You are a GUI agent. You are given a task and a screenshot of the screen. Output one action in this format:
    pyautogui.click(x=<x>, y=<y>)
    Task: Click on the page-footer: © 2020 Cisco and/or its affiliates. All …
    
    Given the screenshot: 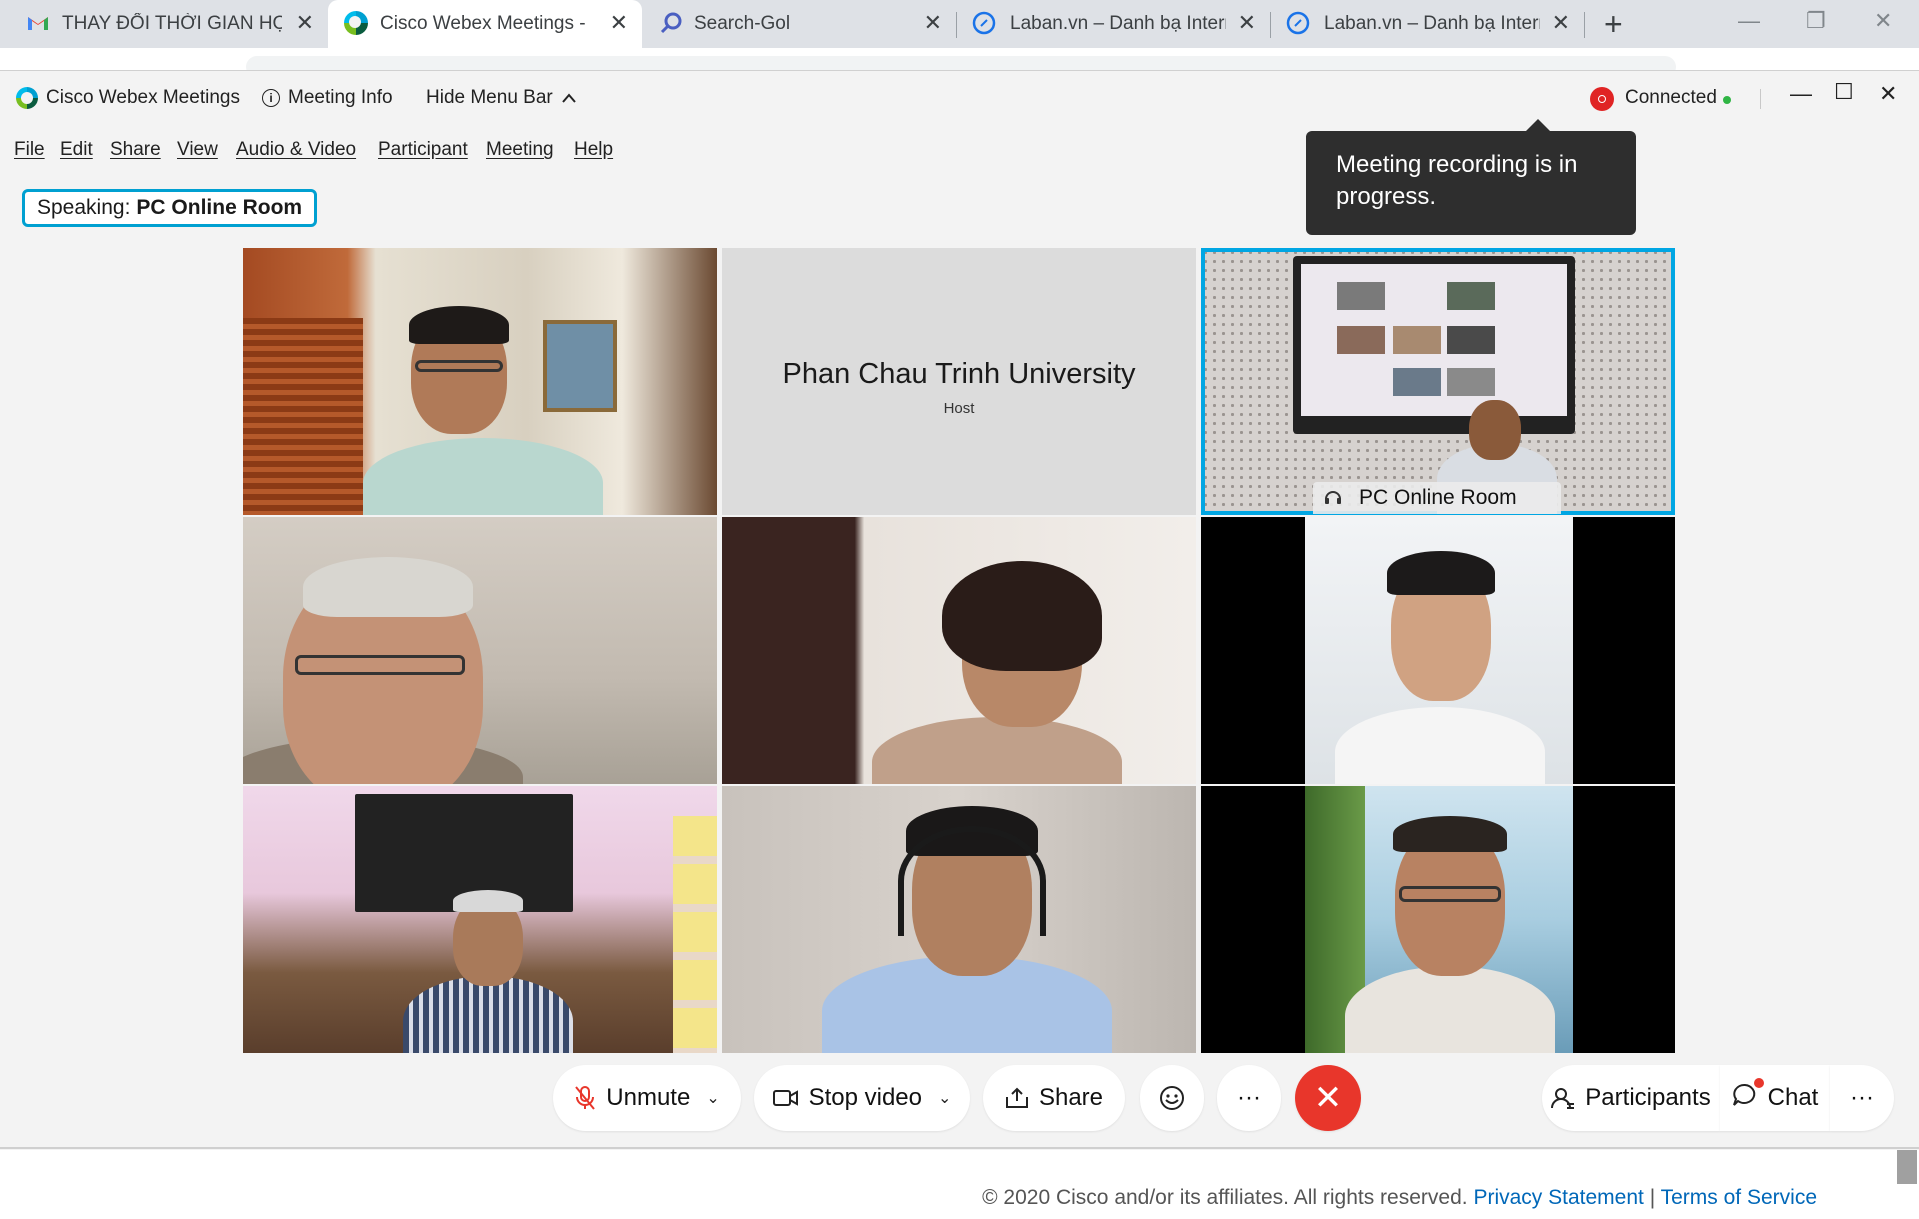 What is the action you would take?
    pyautogui.click(x=959, y=1184)
    